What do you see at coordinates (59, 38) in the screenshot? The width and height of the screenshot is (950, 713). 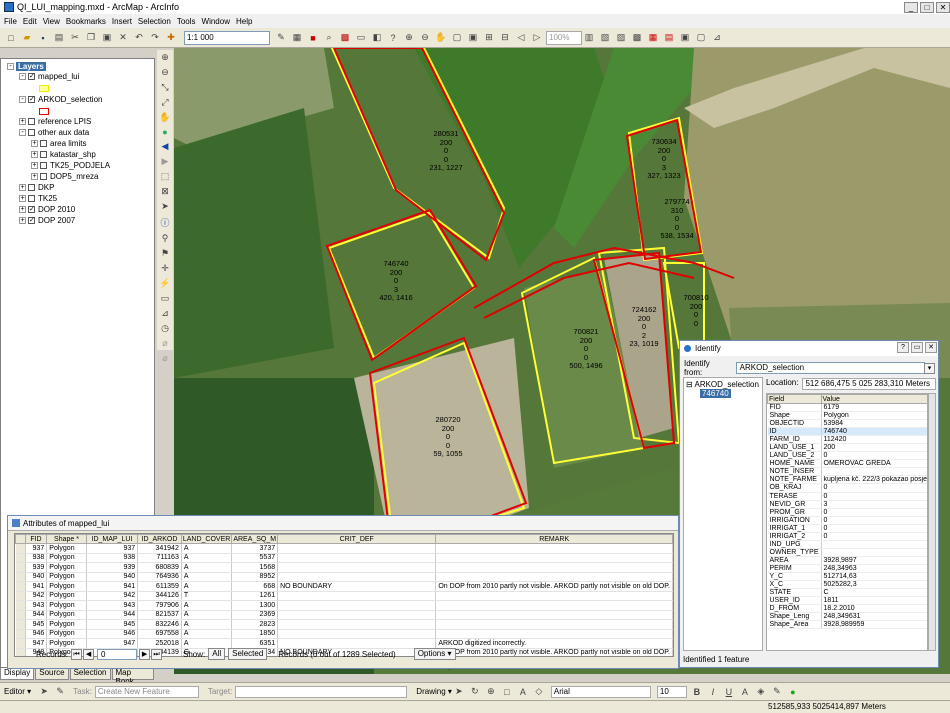 I see `print-icon: ▤` at bounding box center [59, 38].